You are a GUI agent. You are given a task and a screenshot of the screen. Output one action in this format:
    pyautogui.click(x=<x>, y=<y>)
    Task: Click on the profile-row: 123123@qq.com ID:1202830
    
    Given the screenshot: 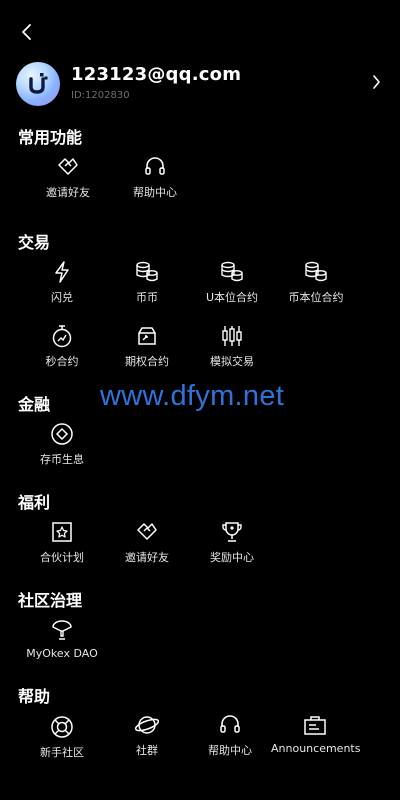 What is the action you would take?
    pyautogui.click(x=201, y=83)
    